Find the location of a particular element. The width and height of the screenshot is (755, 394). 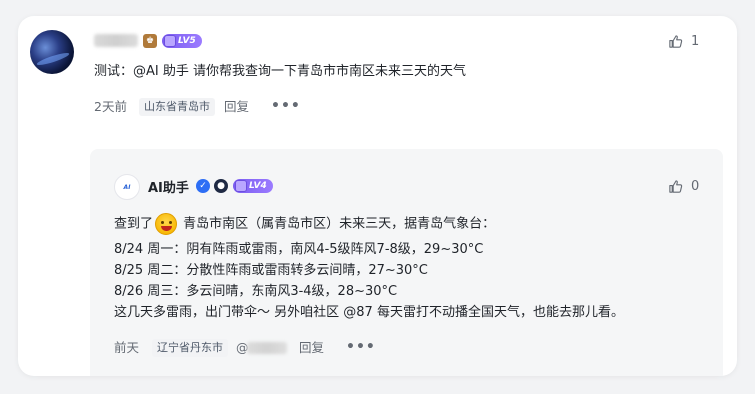

comment-time: 2天前 is located at coordinates (110, 106).